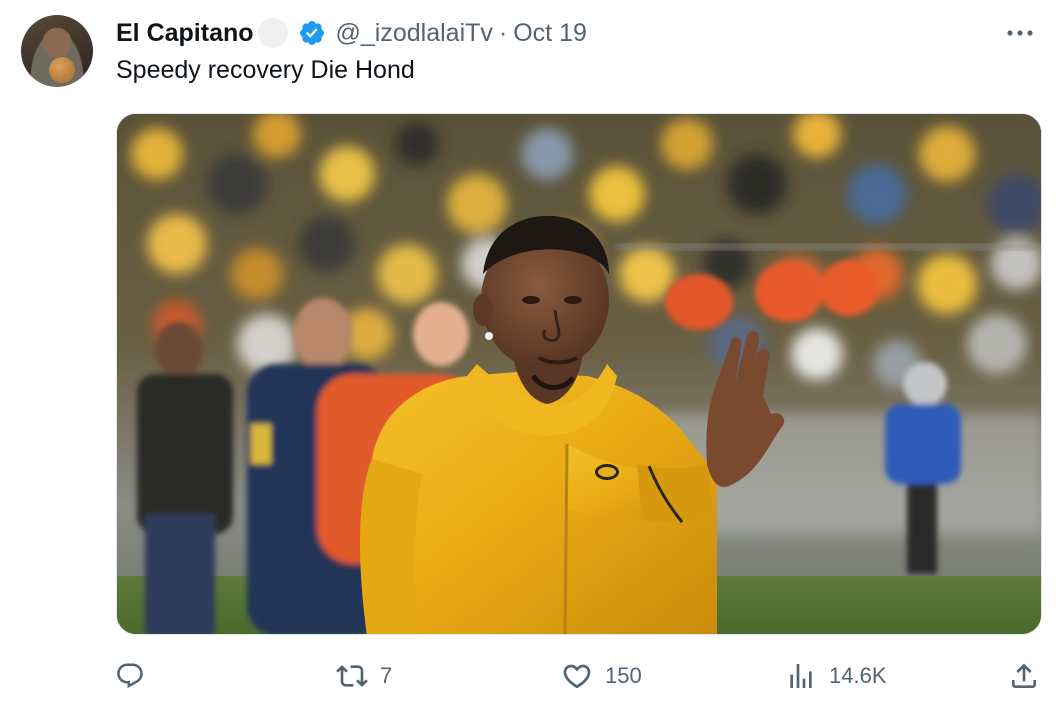 This screenshot has width=1058, height=712. What do you see at coordinates (272, 33) in the screenshot?
I see `affiliate-badge-icon` at bounding box center [272, 33].